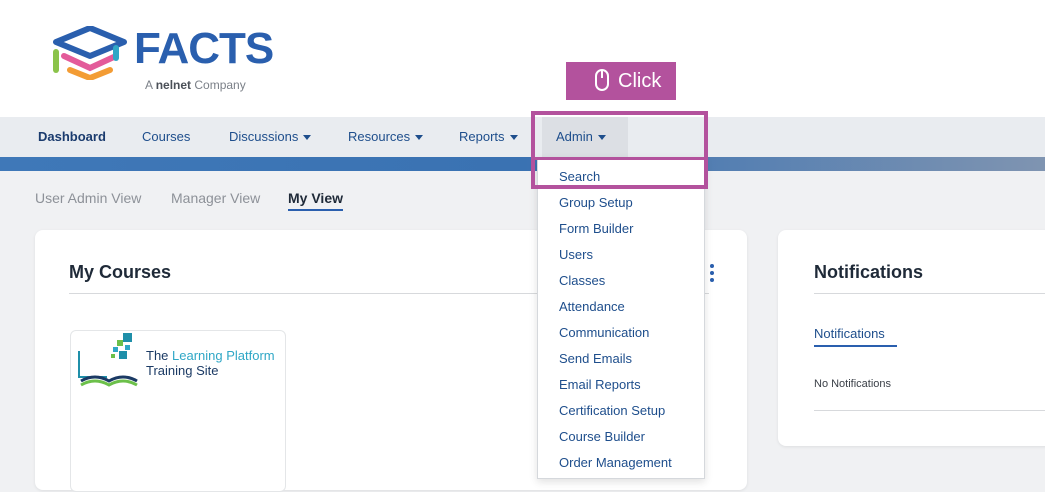 This screenshot has width=1045, height=492. I want to click on menu-item-attendance: Attendance, so click(592, 306).